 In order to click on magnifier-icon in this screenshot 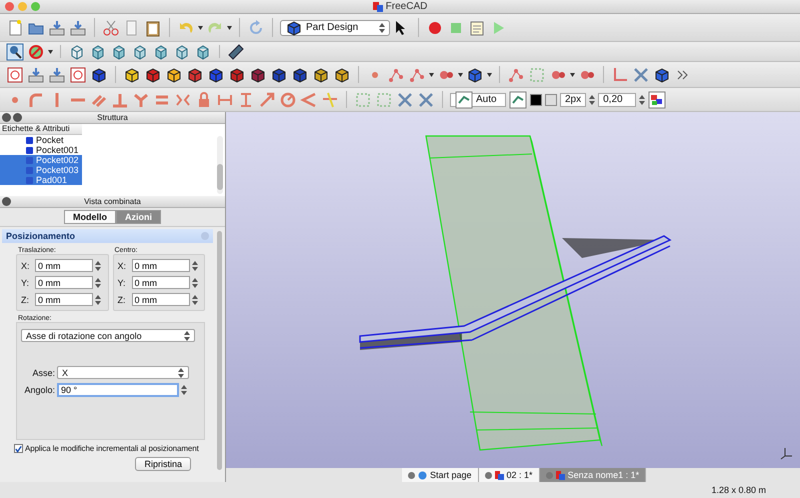, I will do `click(15, 51)`.